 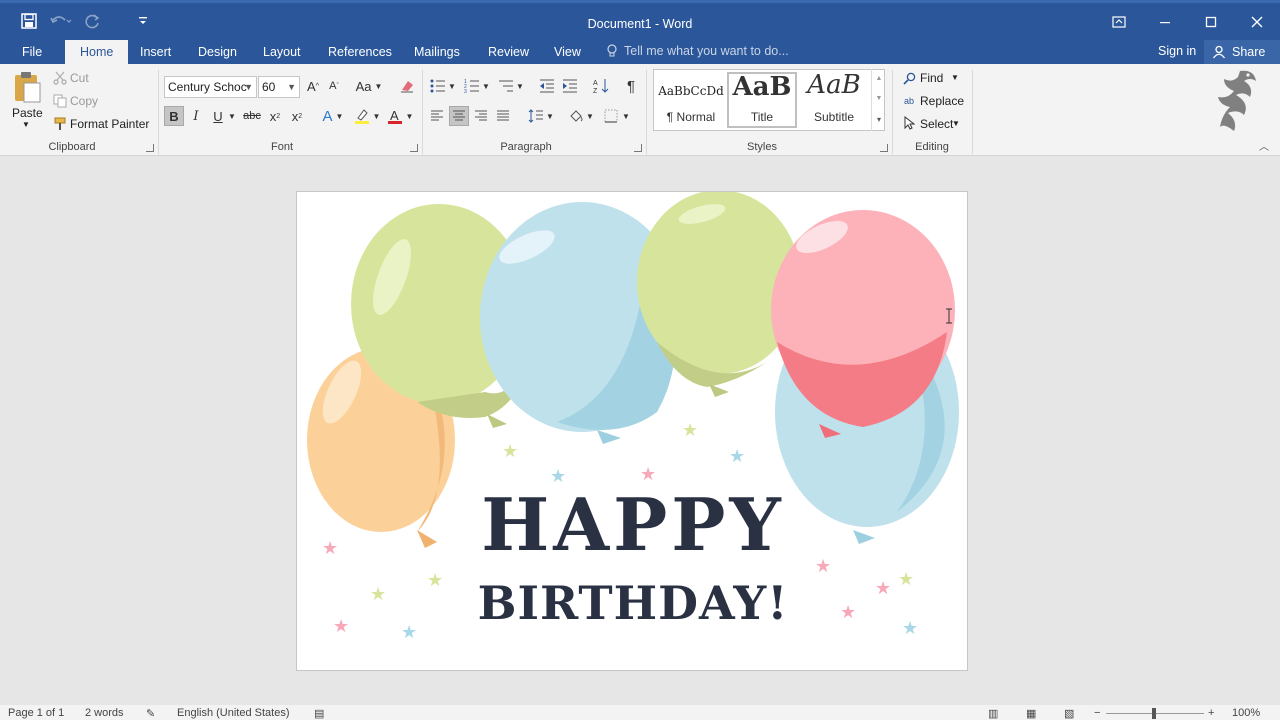 I want to click on tab-insert: Insert, so click(x=155, y=54).